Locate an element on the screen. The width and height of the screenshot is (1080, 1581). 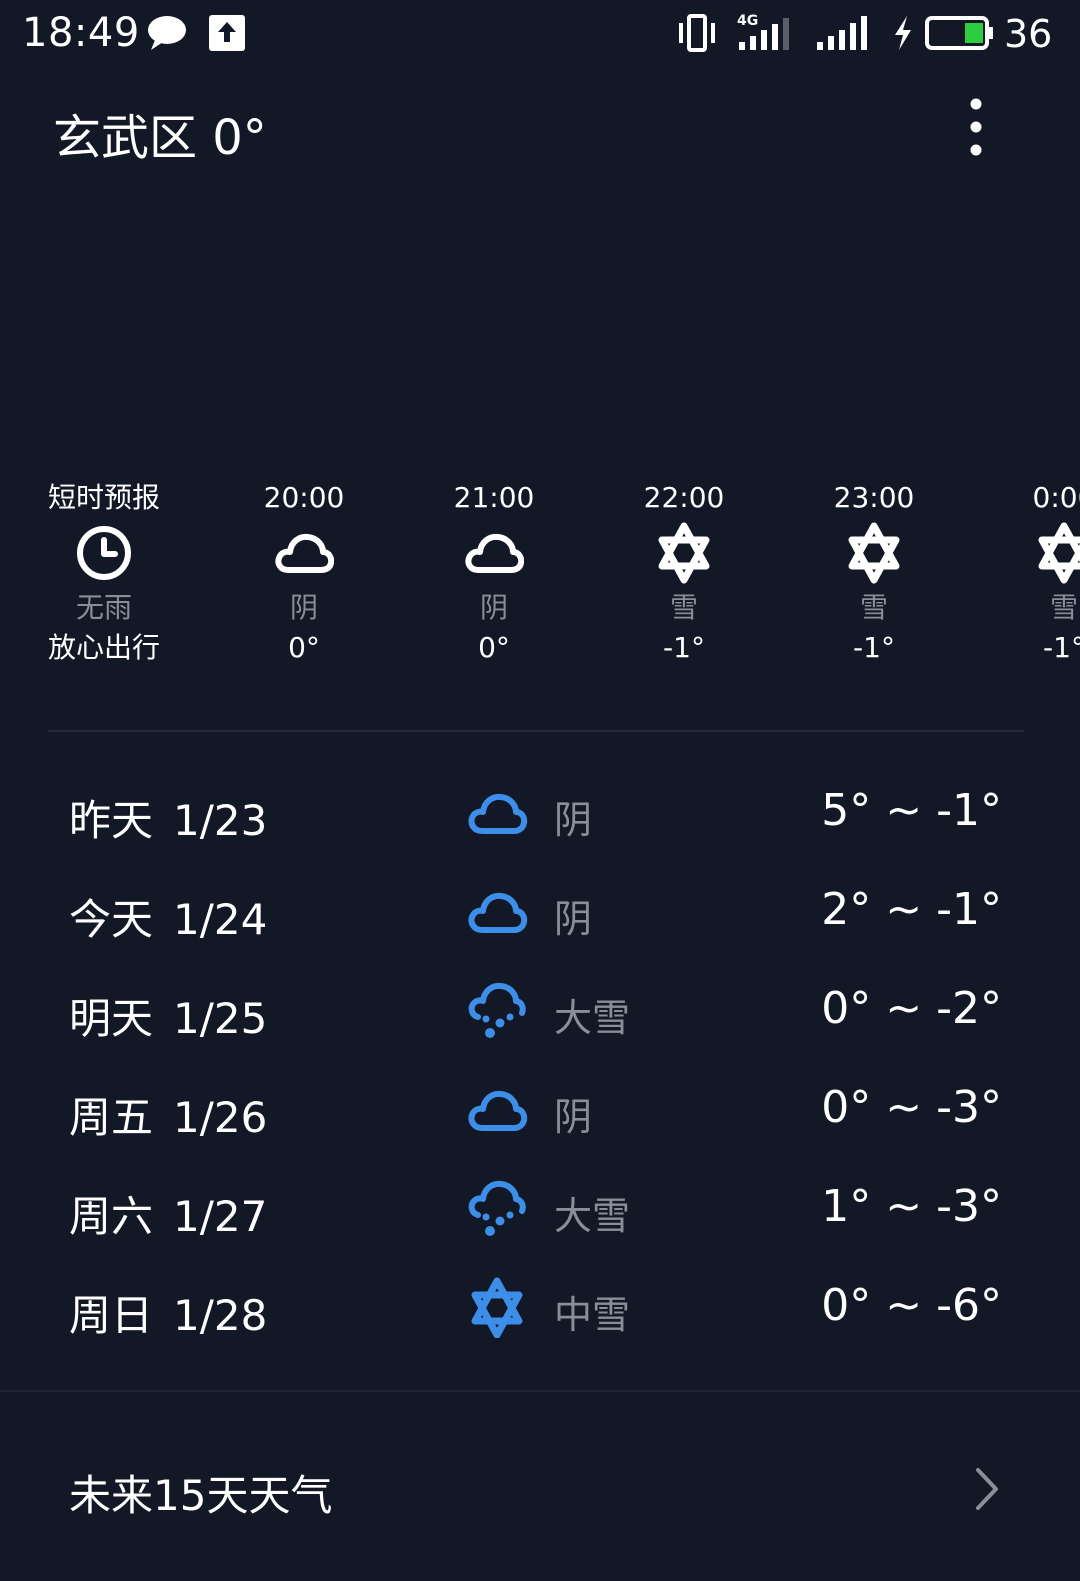
more-options-button is located at coordinates (978, 127).